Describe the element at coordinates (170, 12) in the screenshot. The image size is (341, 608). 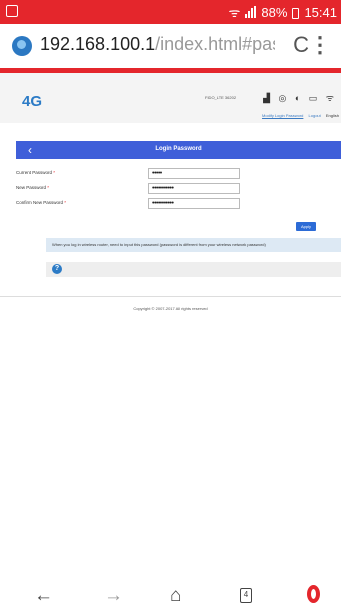
I see `status-bar: ᯤ 88% 15:41` at that location.